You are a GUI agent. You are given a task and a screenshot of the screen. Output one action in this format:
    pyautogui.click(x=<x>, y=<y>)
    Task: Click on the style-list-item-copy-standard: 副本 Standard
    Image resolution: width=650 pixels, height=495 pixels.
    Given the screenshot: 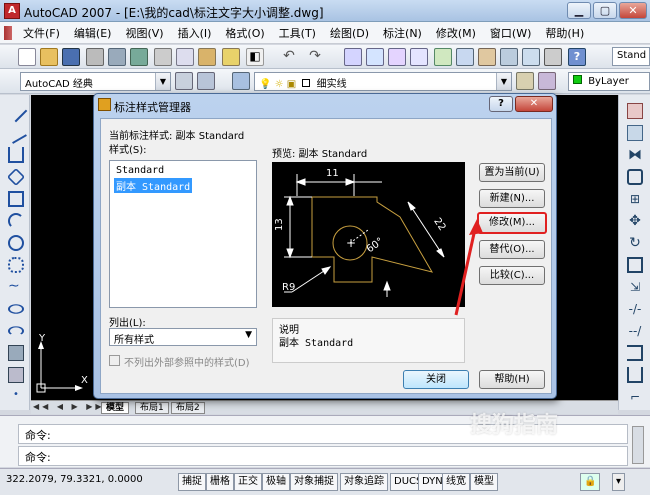 What is the action you would take?
    pyautogui.click(x=153, y=185)
    